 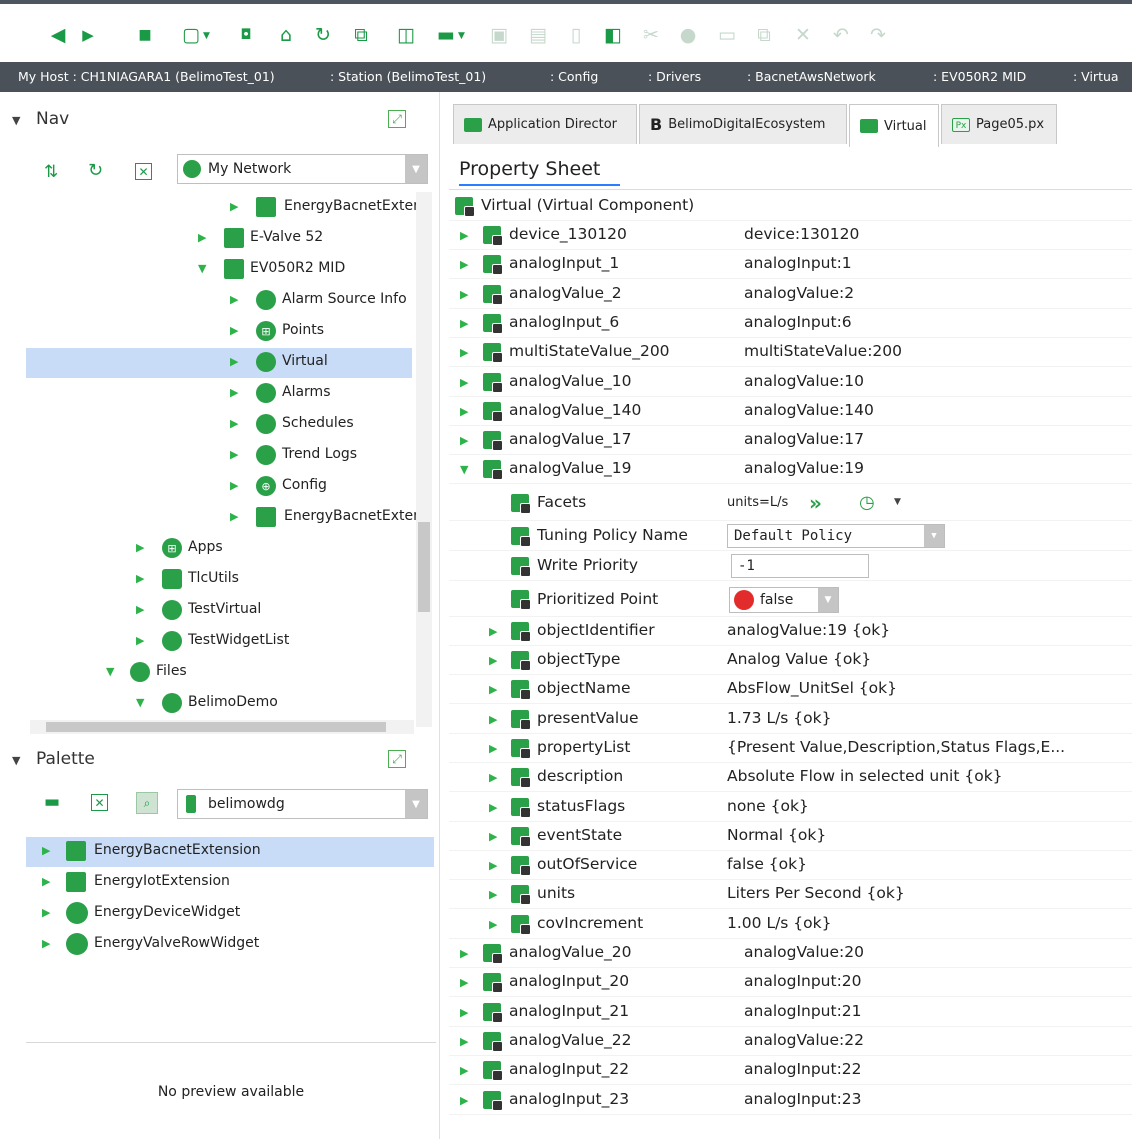 What do you see at coordinates (221, 270) in the screenshot?
I see `tree-item: ▼ EV050R2 MID` at bounding box center [221, 270].